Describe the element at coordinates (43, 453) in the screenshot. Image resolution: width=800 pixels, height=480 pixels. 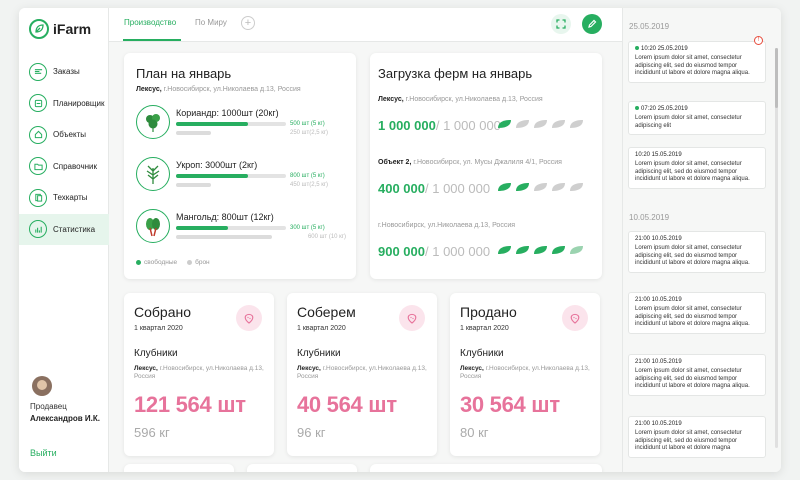
I see `logout-link: Выйти` at that location.